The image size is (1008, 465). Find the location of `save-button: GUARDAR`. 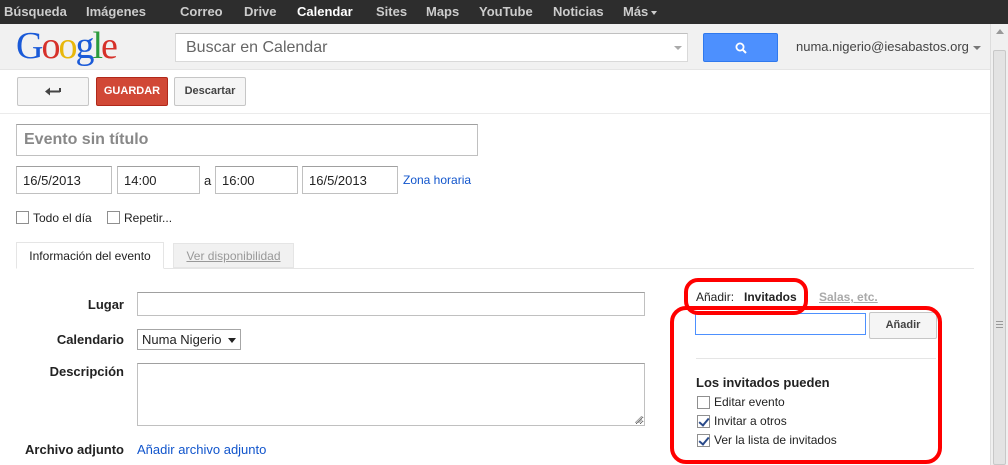

save-button: GUARDAR is located at coordinates (132, 91).